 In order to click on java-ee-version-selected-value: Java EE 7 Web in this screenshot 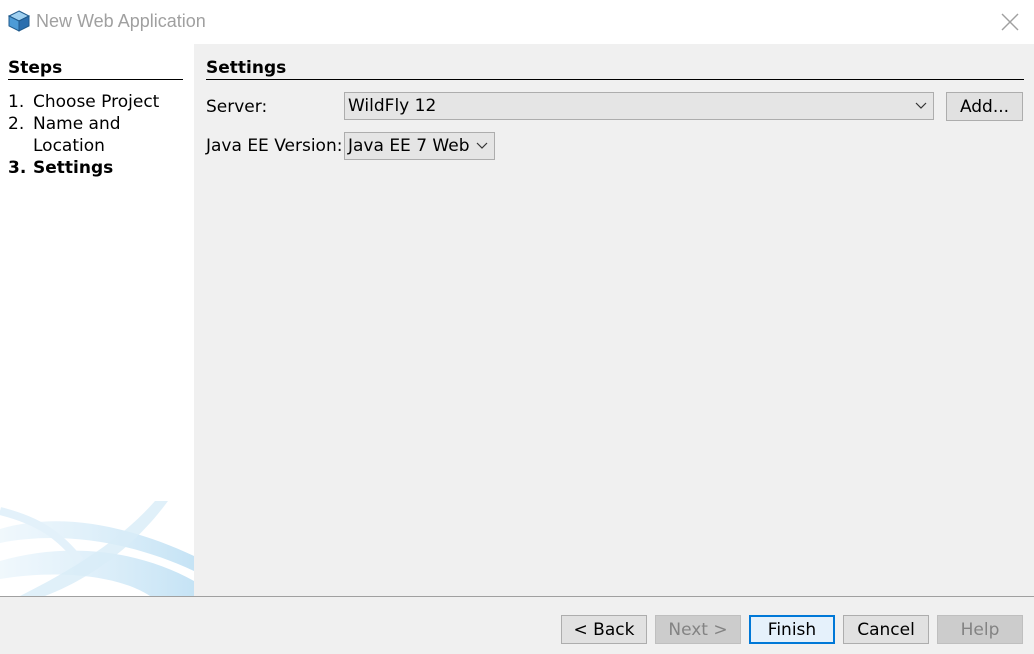, I will do `click(409, 146)`.